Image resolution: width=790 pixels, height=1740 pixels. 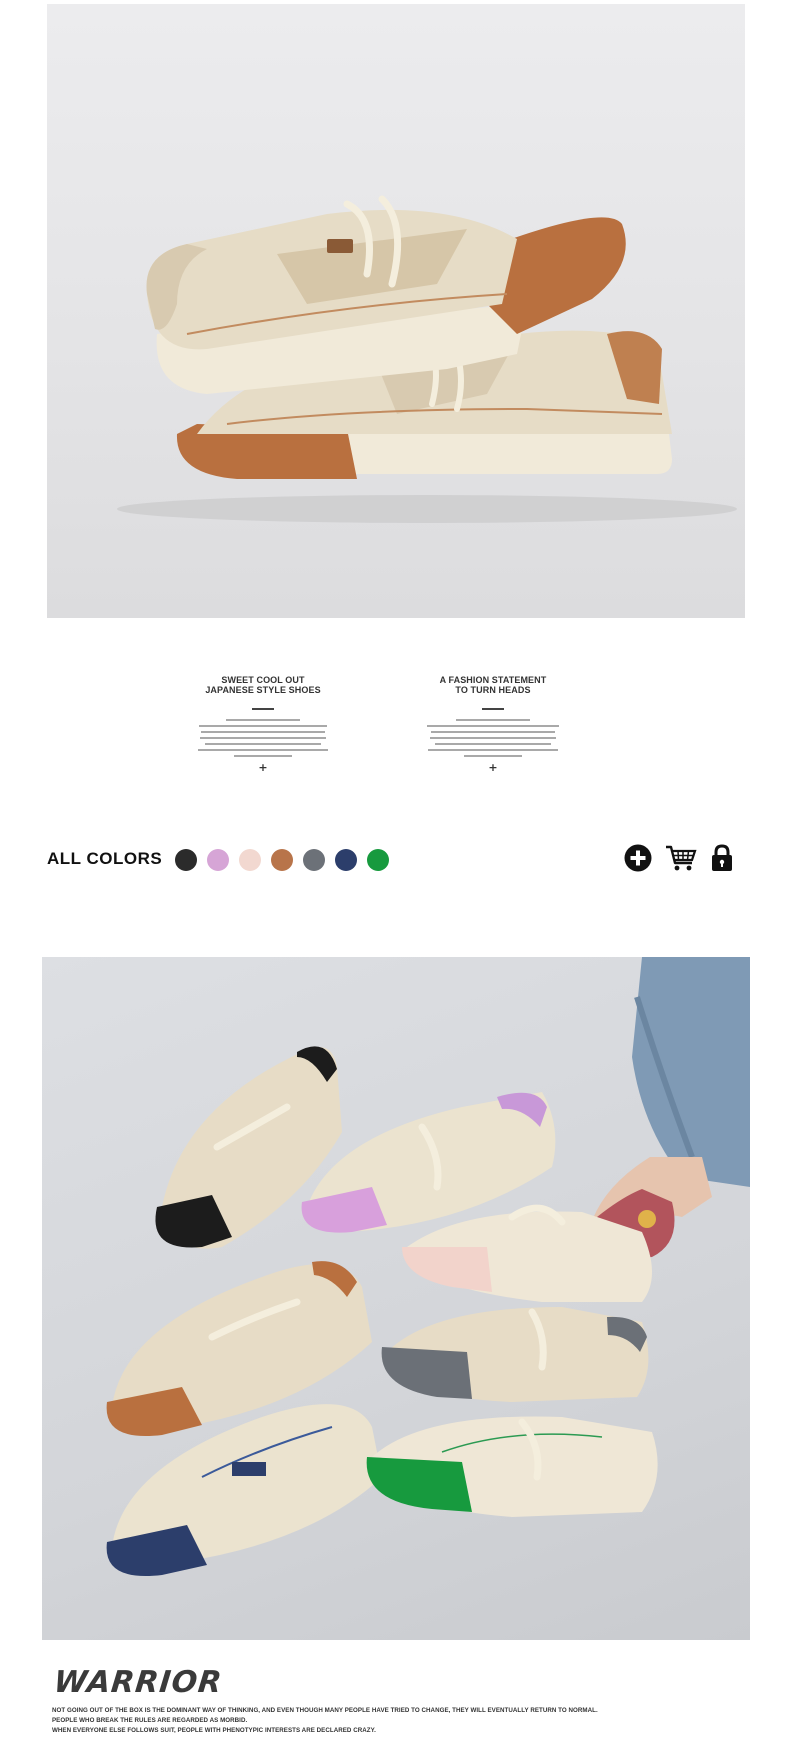 What do you see at coordinates (638, 858) in the screenshot?
I see `add-icon` at bounding box center [638, 858].